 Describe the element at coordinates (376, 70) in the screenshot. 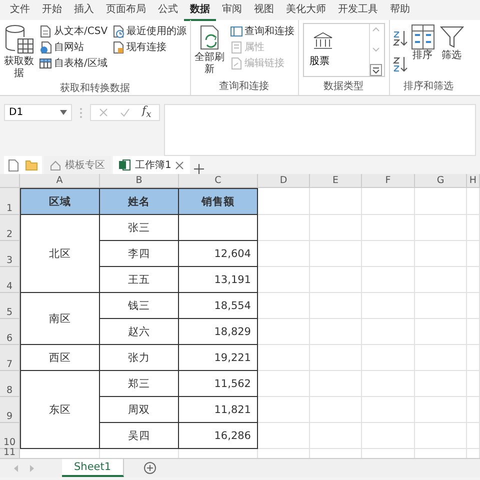

I see `expand-gallery-icon` at that location.